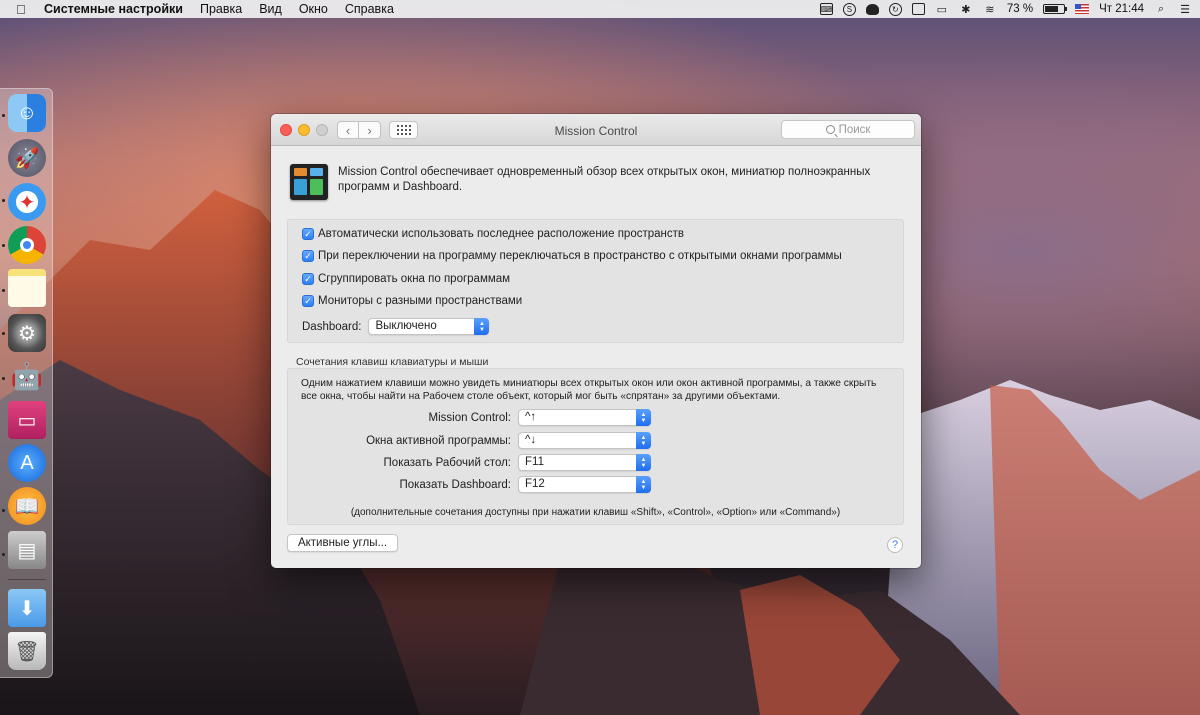  What do you see at coordinates (27, 376) in the screenshot?
I see `automator-icon: 🤖` at bounding box center [27, 376].